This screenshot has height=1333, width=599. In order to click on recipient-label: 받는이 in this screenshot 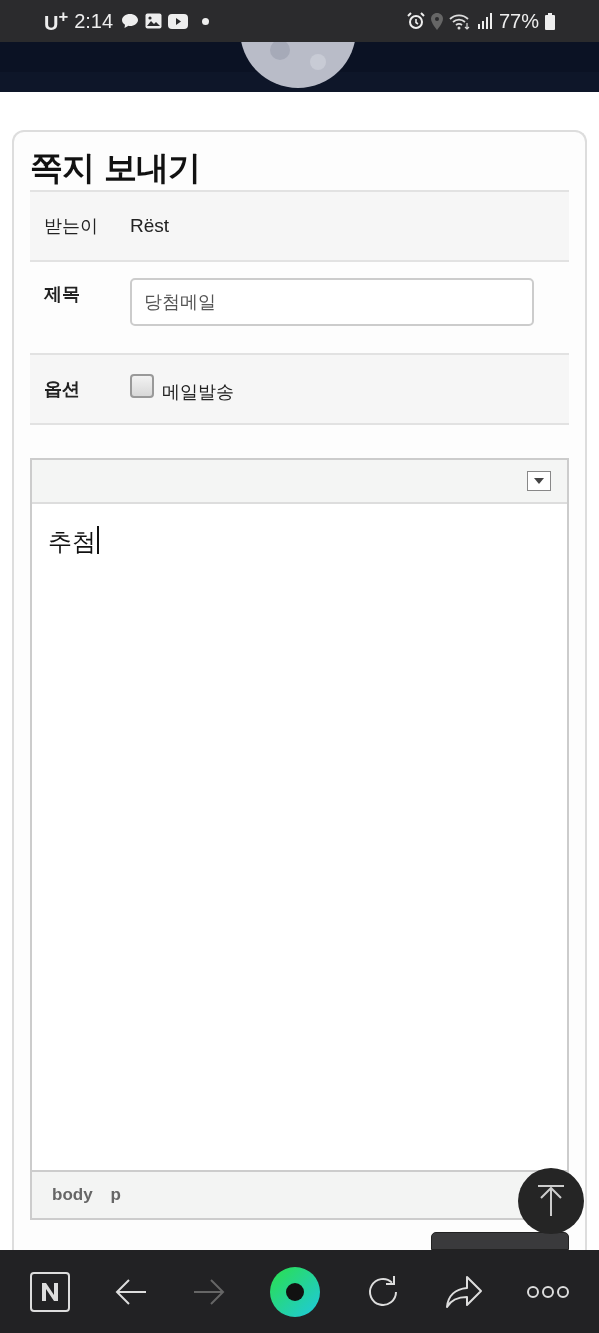, I will do `click(71, 226)`.